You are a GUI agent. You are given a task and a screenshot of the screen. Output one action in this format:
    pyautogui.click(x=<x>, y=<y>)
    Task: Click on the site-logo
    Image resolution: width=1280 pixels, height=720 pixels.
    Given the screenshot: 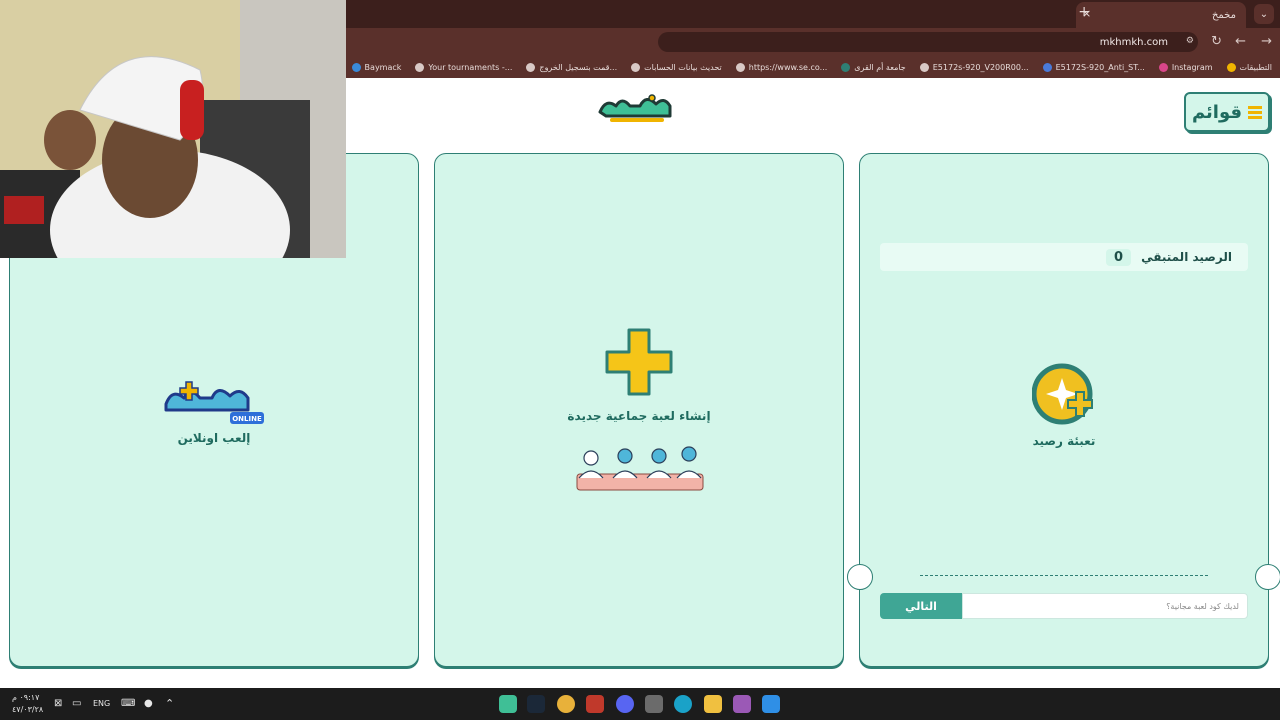 What is the action you would take?
    pyautogui.click(x=639, y=111)
    